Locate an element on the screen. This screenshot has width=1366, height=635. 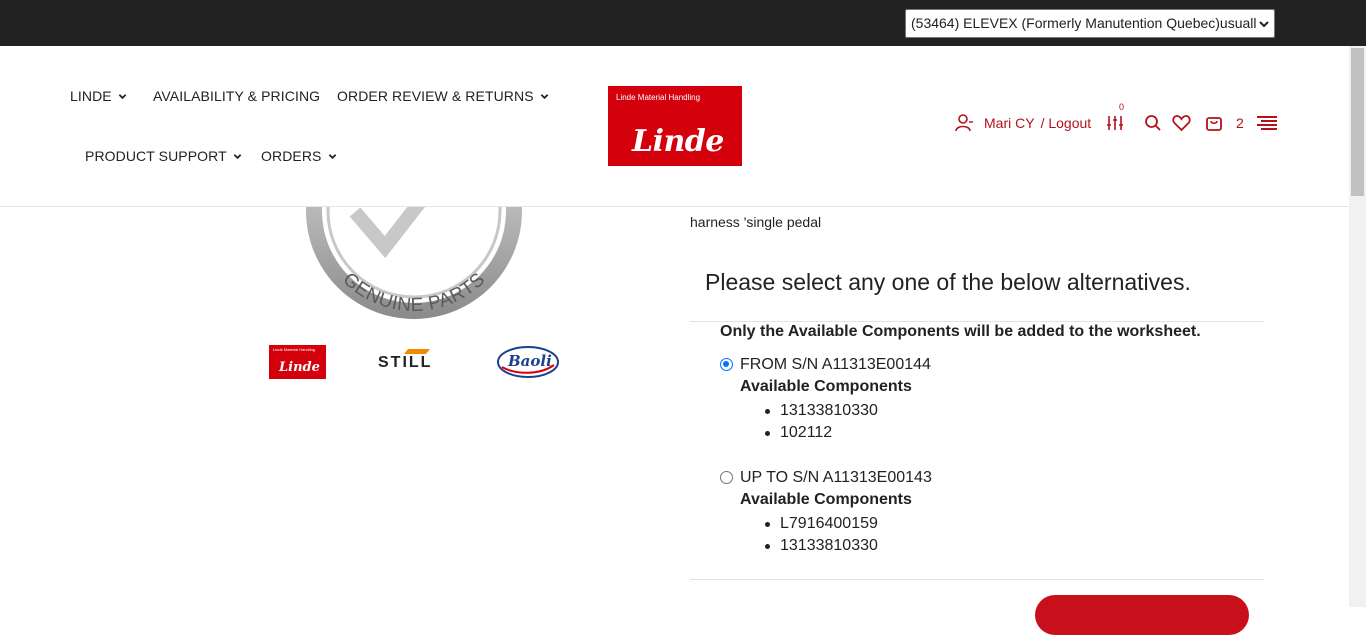
product-description: harness 'single pedal is located at coordinates (756, 222).